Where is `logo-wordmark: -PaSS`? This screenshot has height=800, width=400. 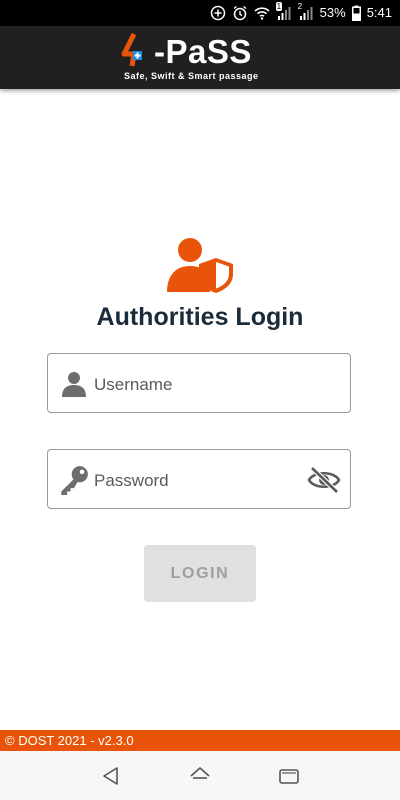
logo-wordmark: -PaSS is located at coordinates (203, 51).